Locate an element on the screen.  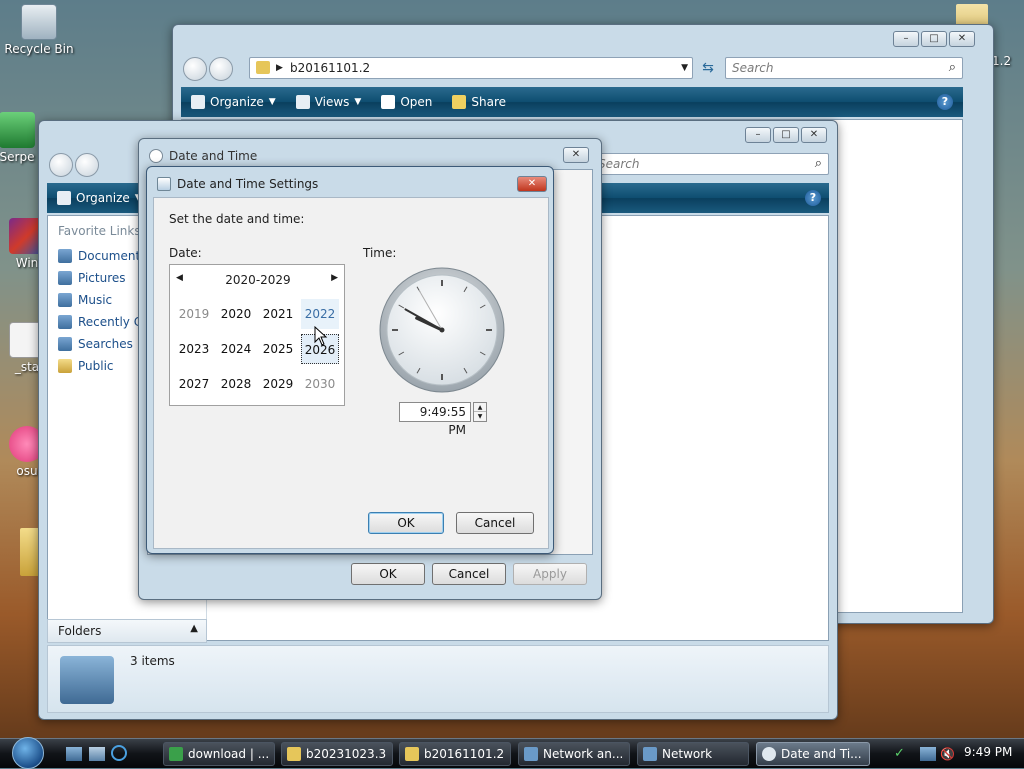
time-value: 9:49:55 PM is located at coordinates (443, 421).